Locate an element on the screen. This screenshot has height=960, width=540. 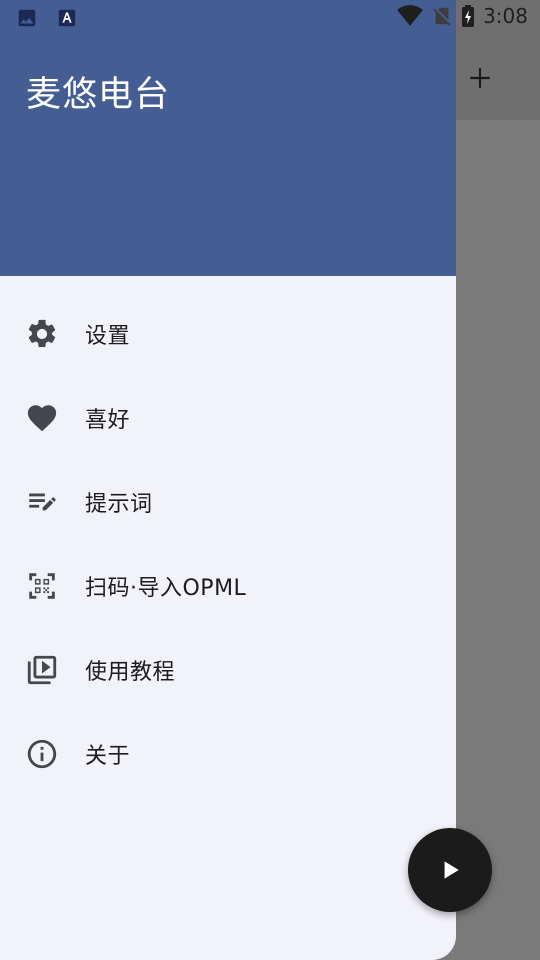
status-system: 3:08 is located at coordinates (462, 16).